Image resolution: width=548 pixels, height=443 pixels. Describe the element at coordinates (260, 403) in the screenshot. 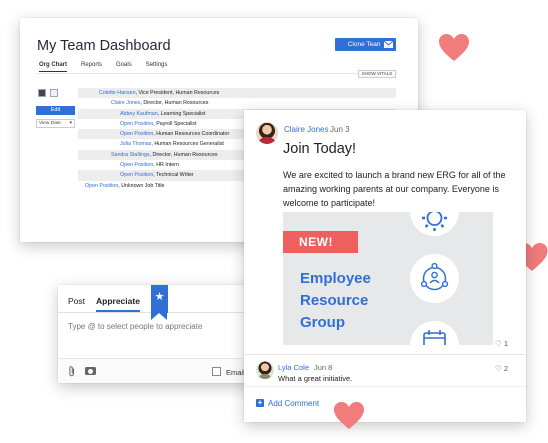

I see `add-comment-icon: +` at that location.